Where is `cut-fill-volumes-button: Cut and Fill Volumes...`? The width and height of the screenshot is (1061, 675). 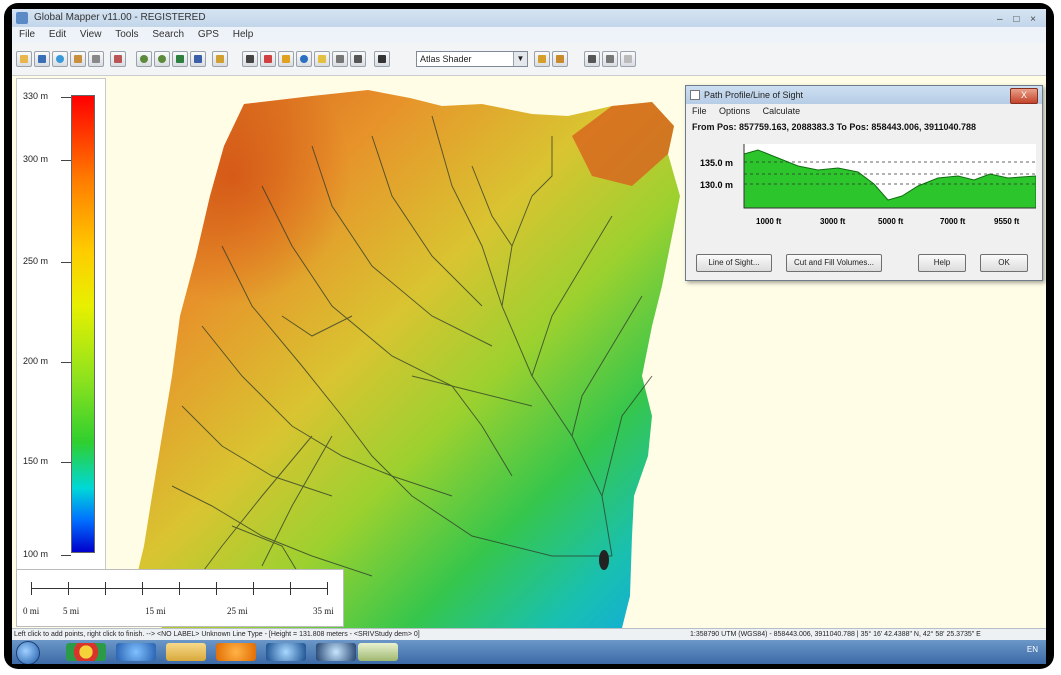 cut-fill-volumes-button: Cut and Fill Volumes... is located at coordinates (834, 263).